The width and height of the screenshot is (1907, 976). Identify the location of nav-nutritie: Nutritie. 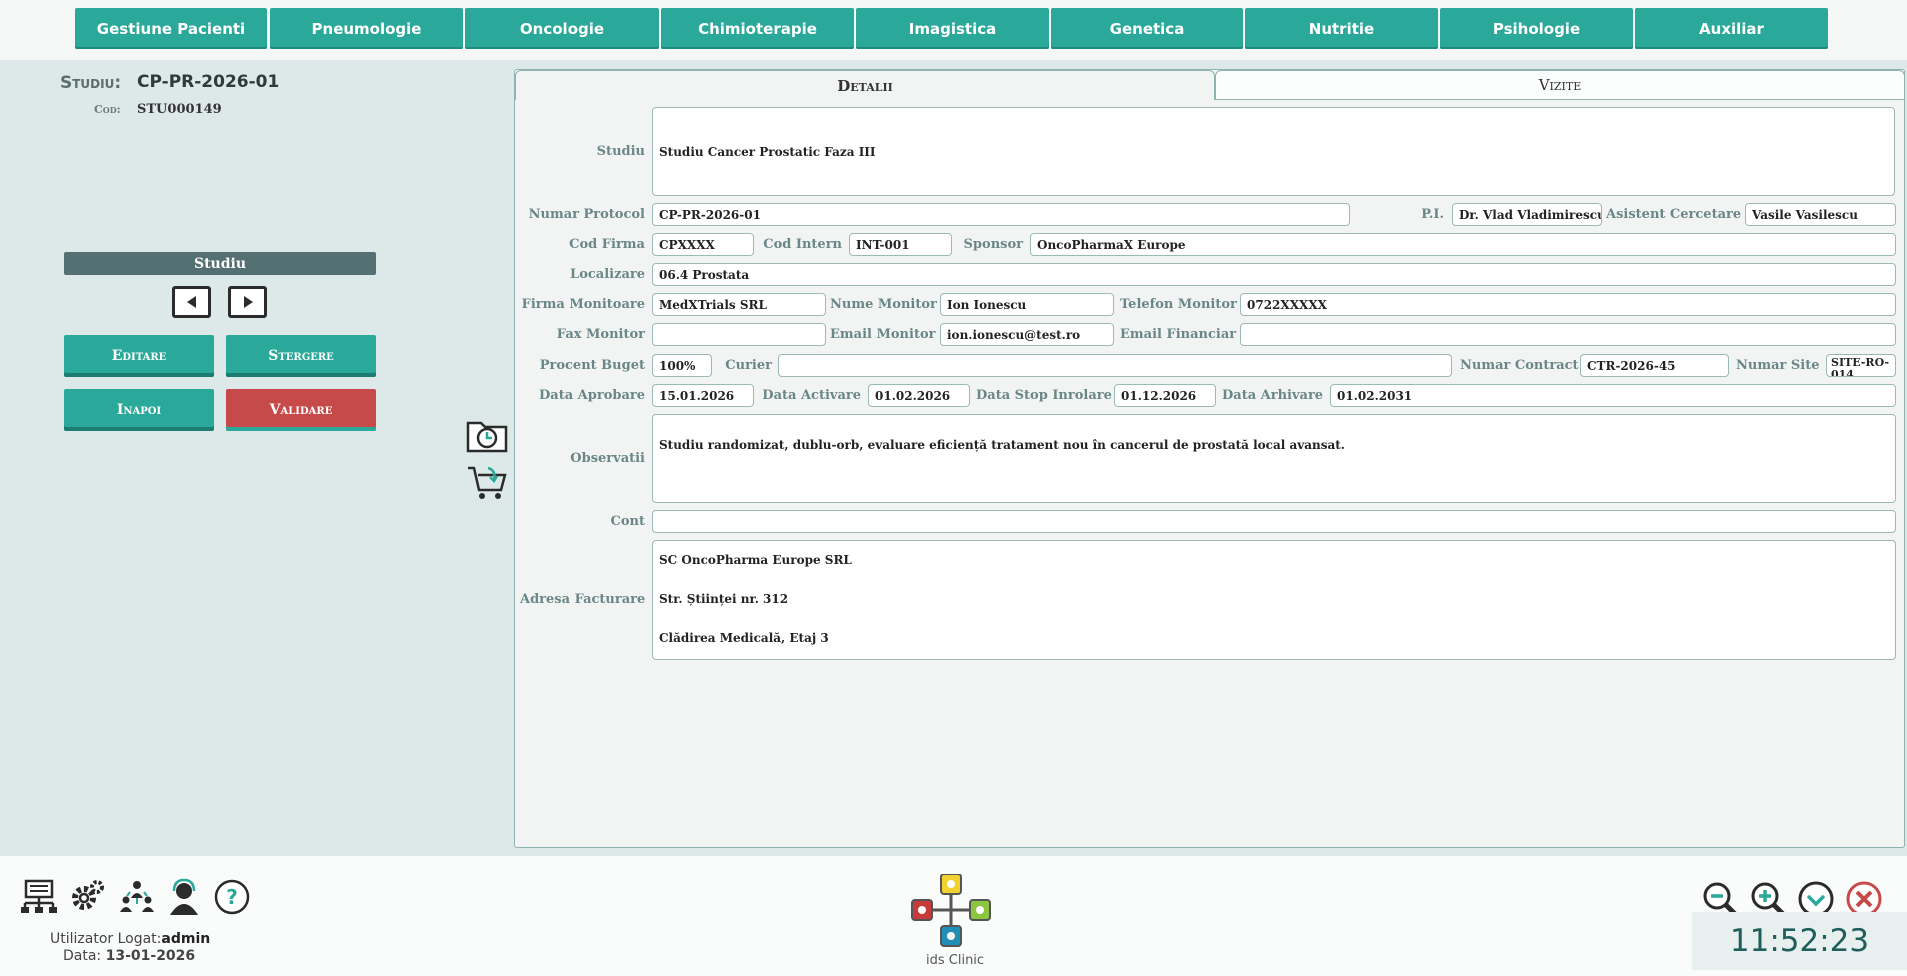
(1341, 28).